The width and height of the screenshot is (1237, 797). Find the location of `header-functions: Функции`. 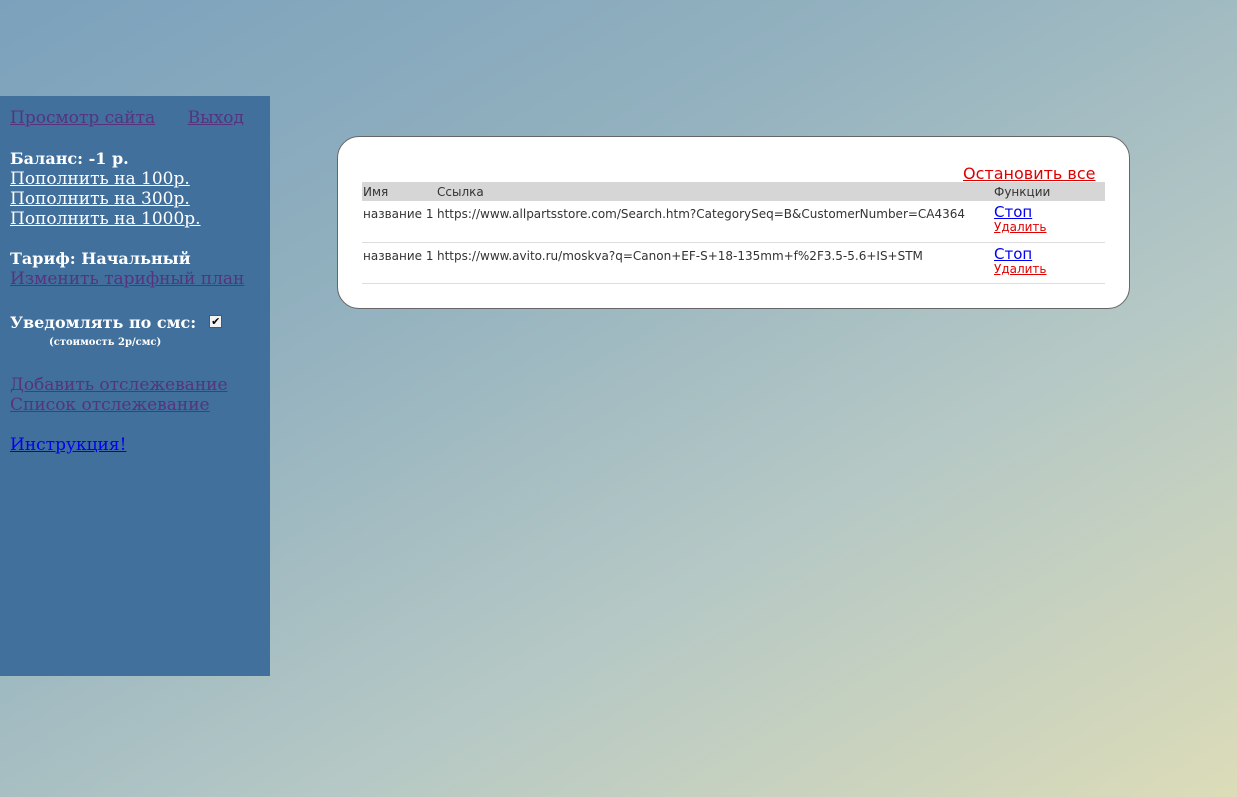

header-functions: Функции is located at coordinates (1049, 191).